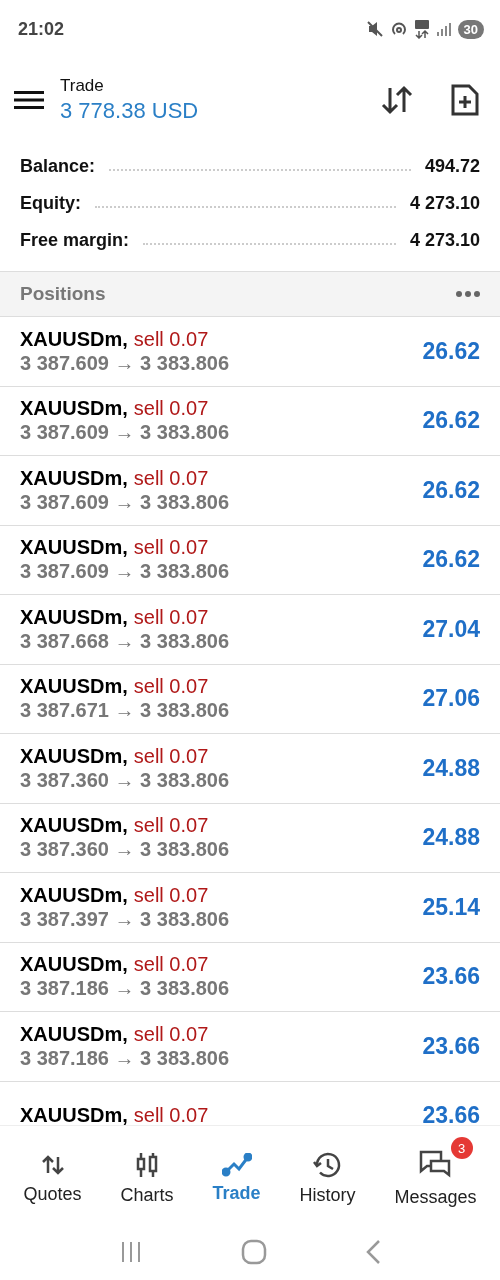 Image resolution: width=500 pixels, height=1280 pixels. Describe the element at coordinates (398, 29) in the screenshot. I see `hotspot-icon` at that location.